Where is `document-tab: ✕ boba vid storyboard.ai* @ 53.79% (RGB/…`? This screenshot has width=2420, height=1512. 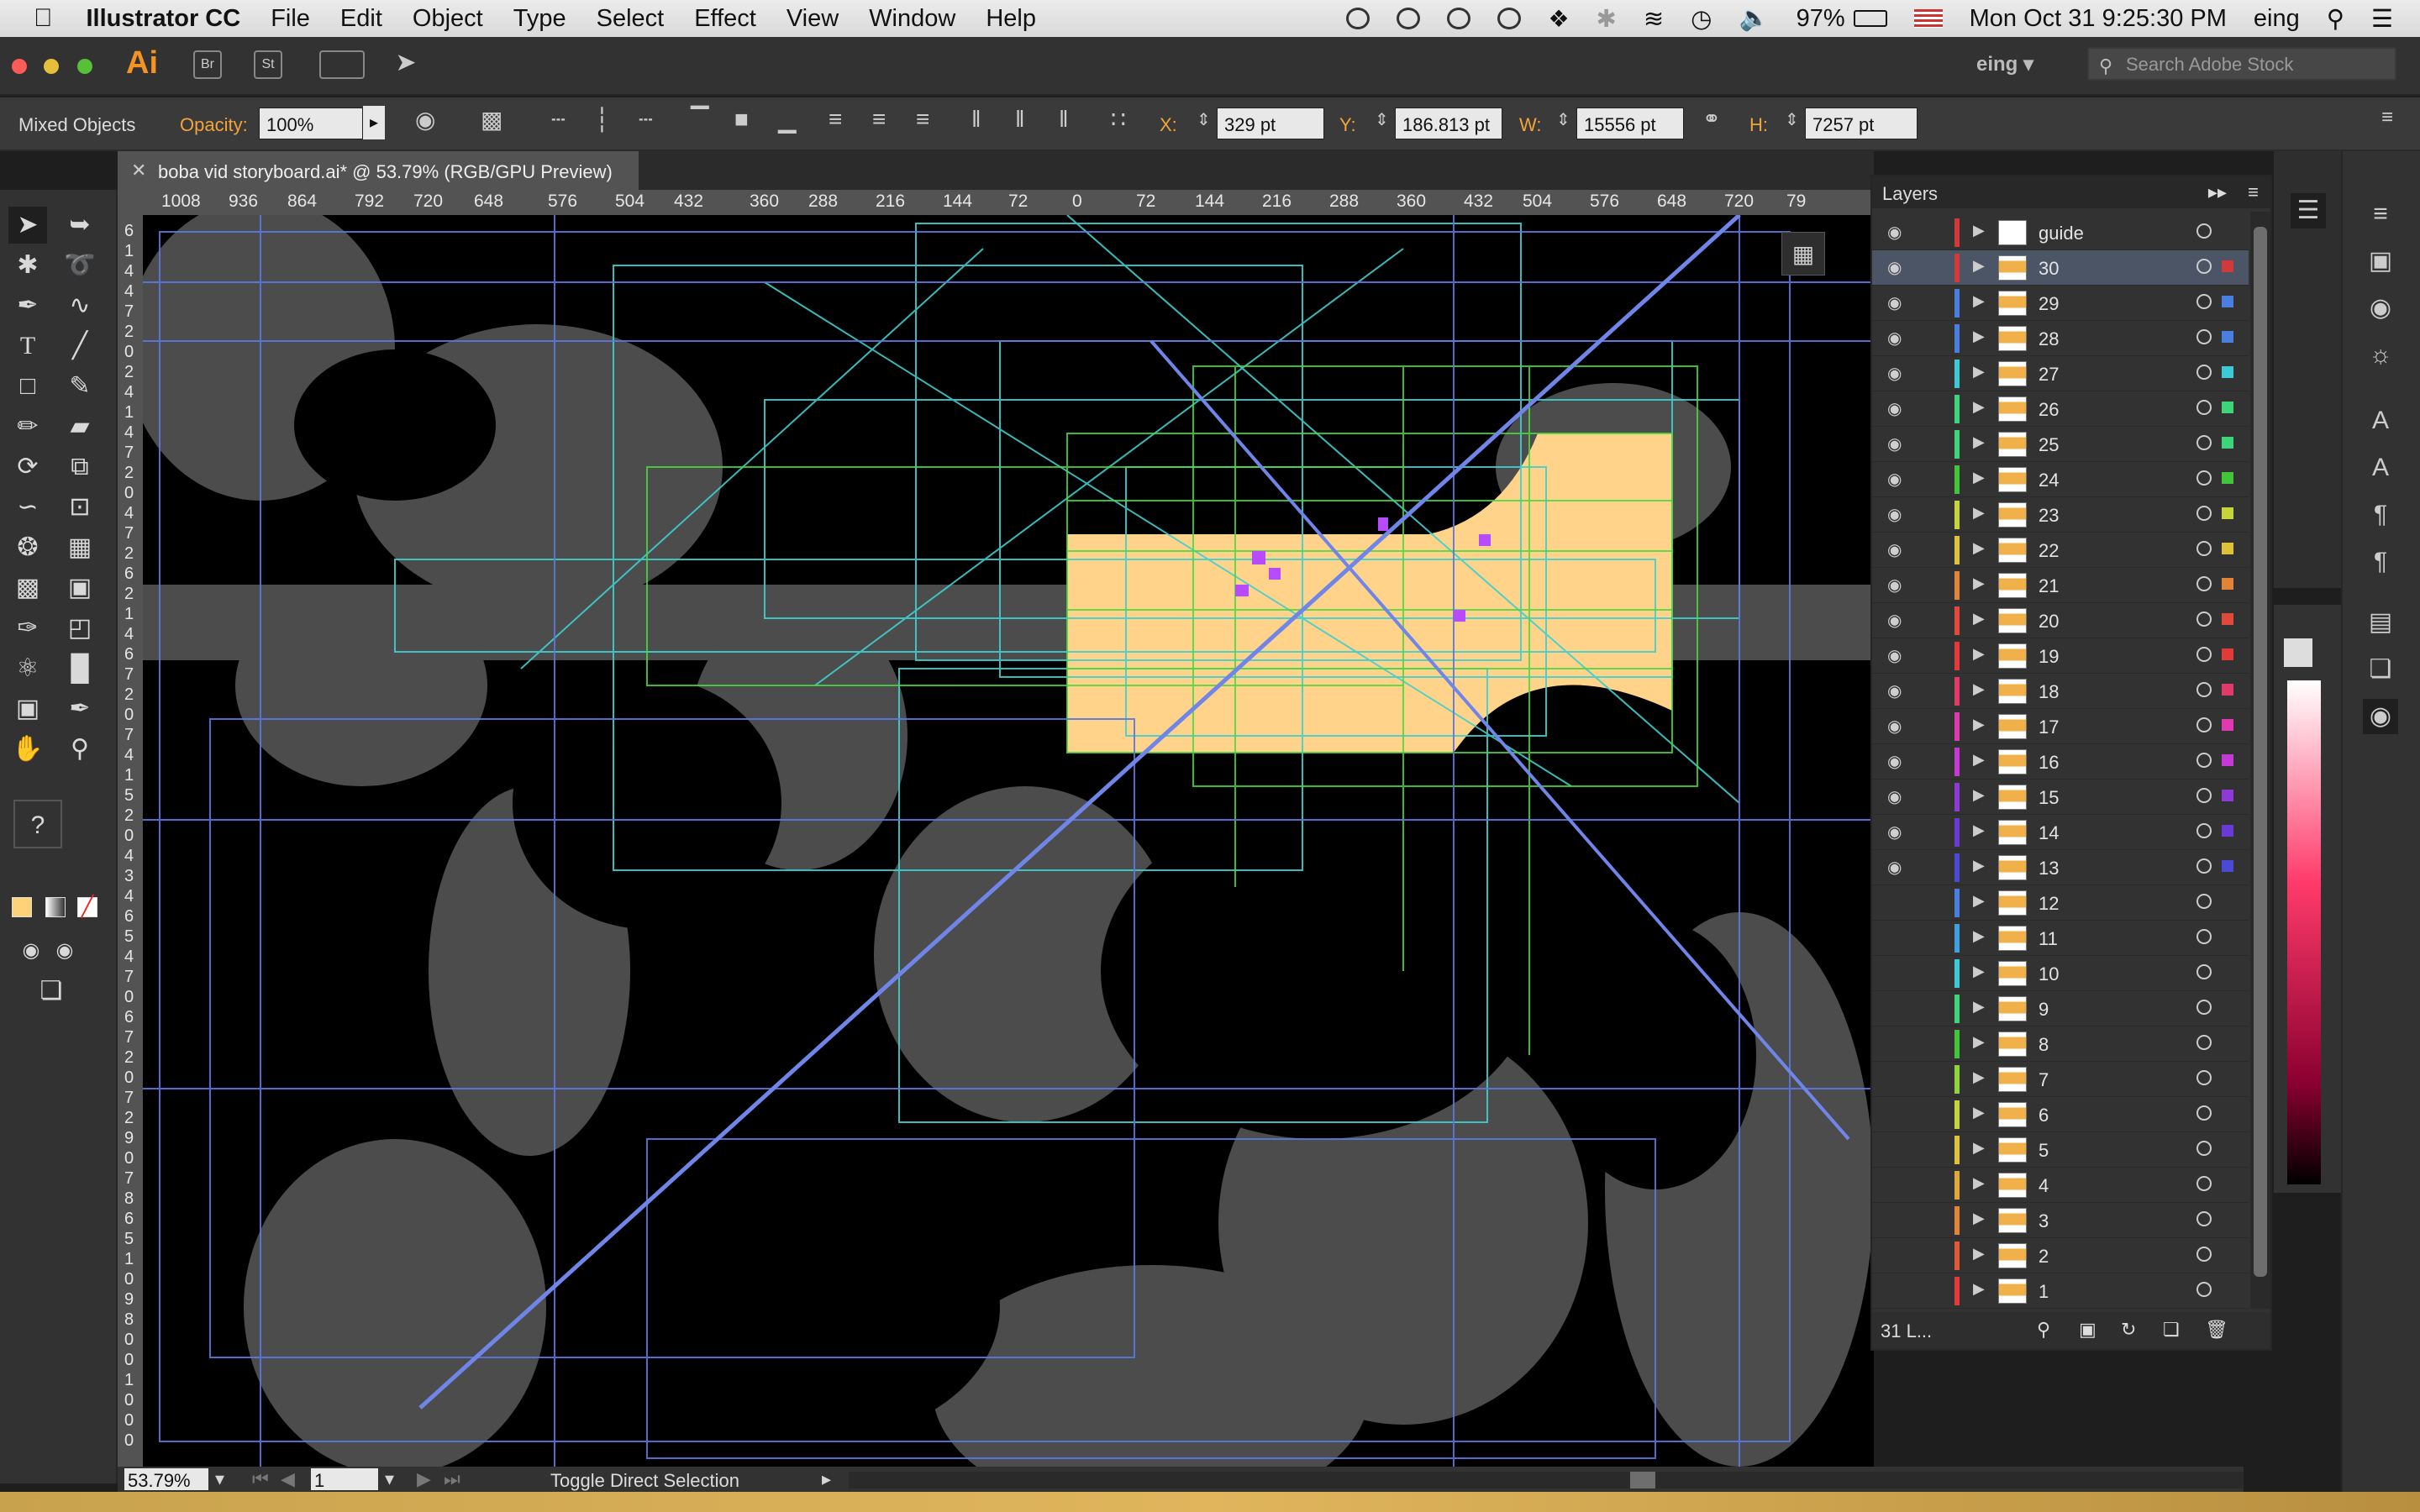
document-tab: ✕ boba vid storyboard.ai* @ 53.79% (RGB/… is located at coordinates (378, 170).